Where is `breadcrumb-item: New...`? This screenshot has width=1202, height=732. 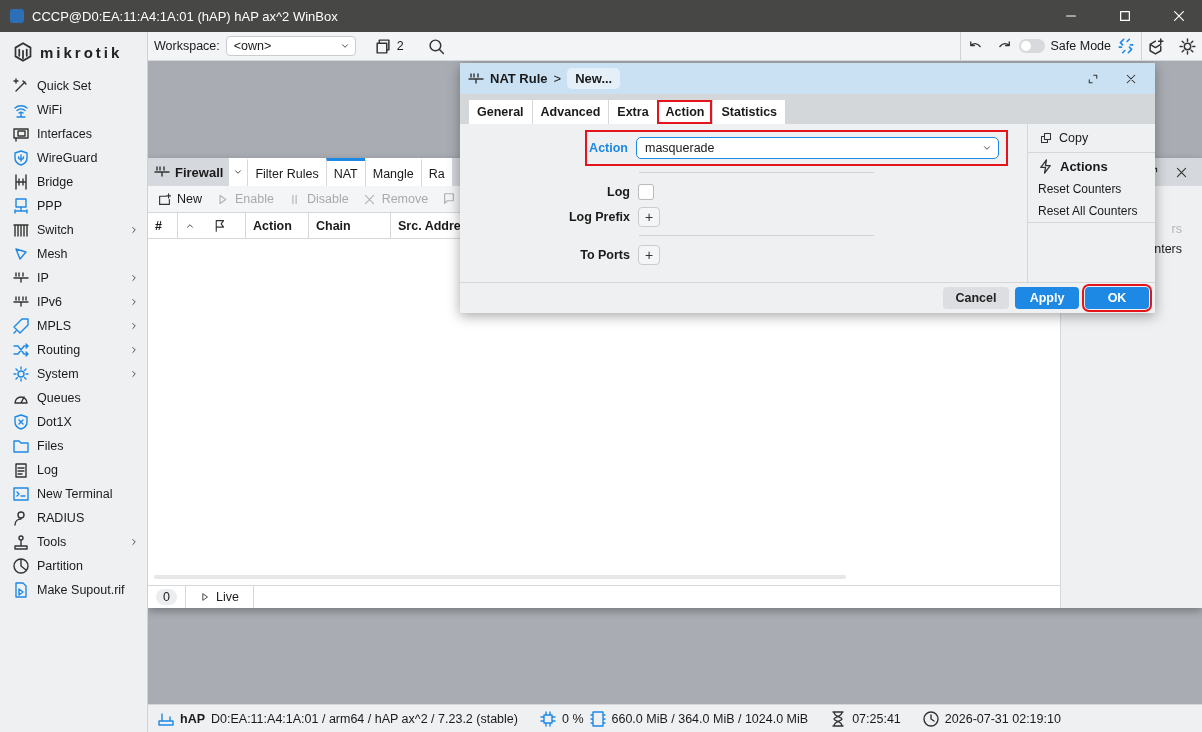 breadcrumb-item: New... is located at coordinates (594, 78).